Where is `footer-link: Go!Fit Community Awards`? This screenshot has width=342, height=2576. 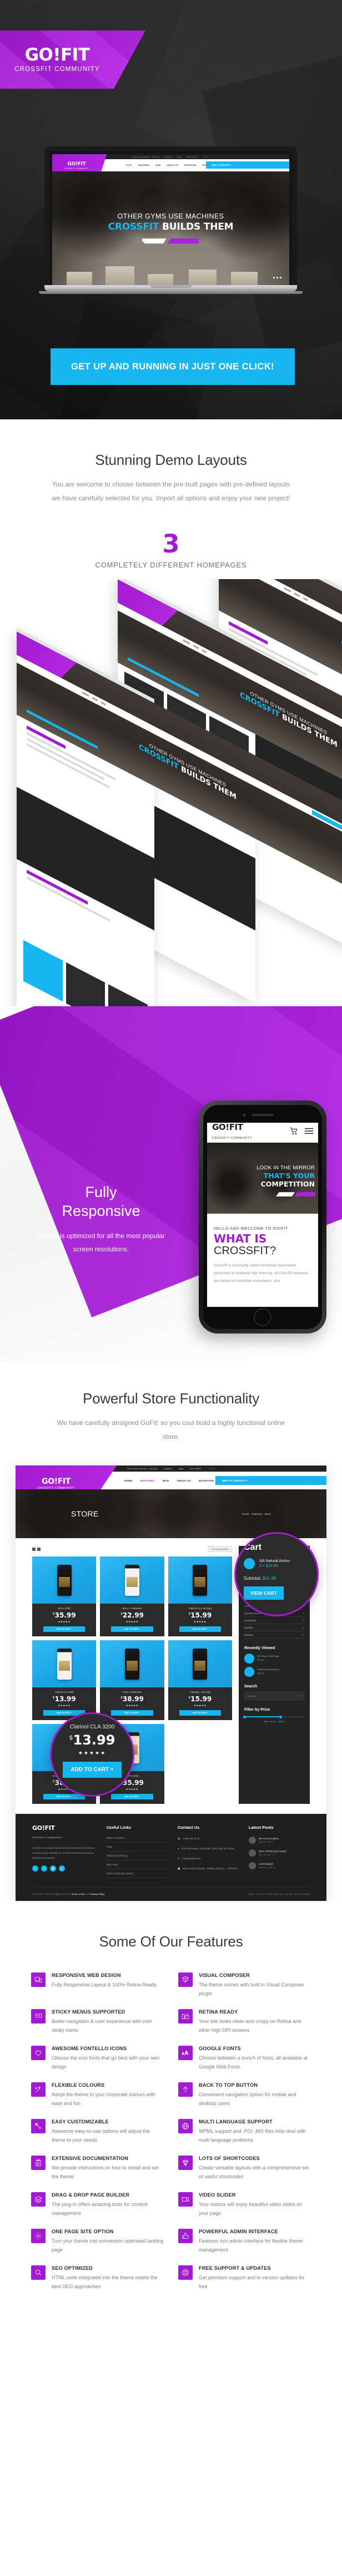 footer-link: Go!Fit Community Awards is located at coordinates (137, 1874).